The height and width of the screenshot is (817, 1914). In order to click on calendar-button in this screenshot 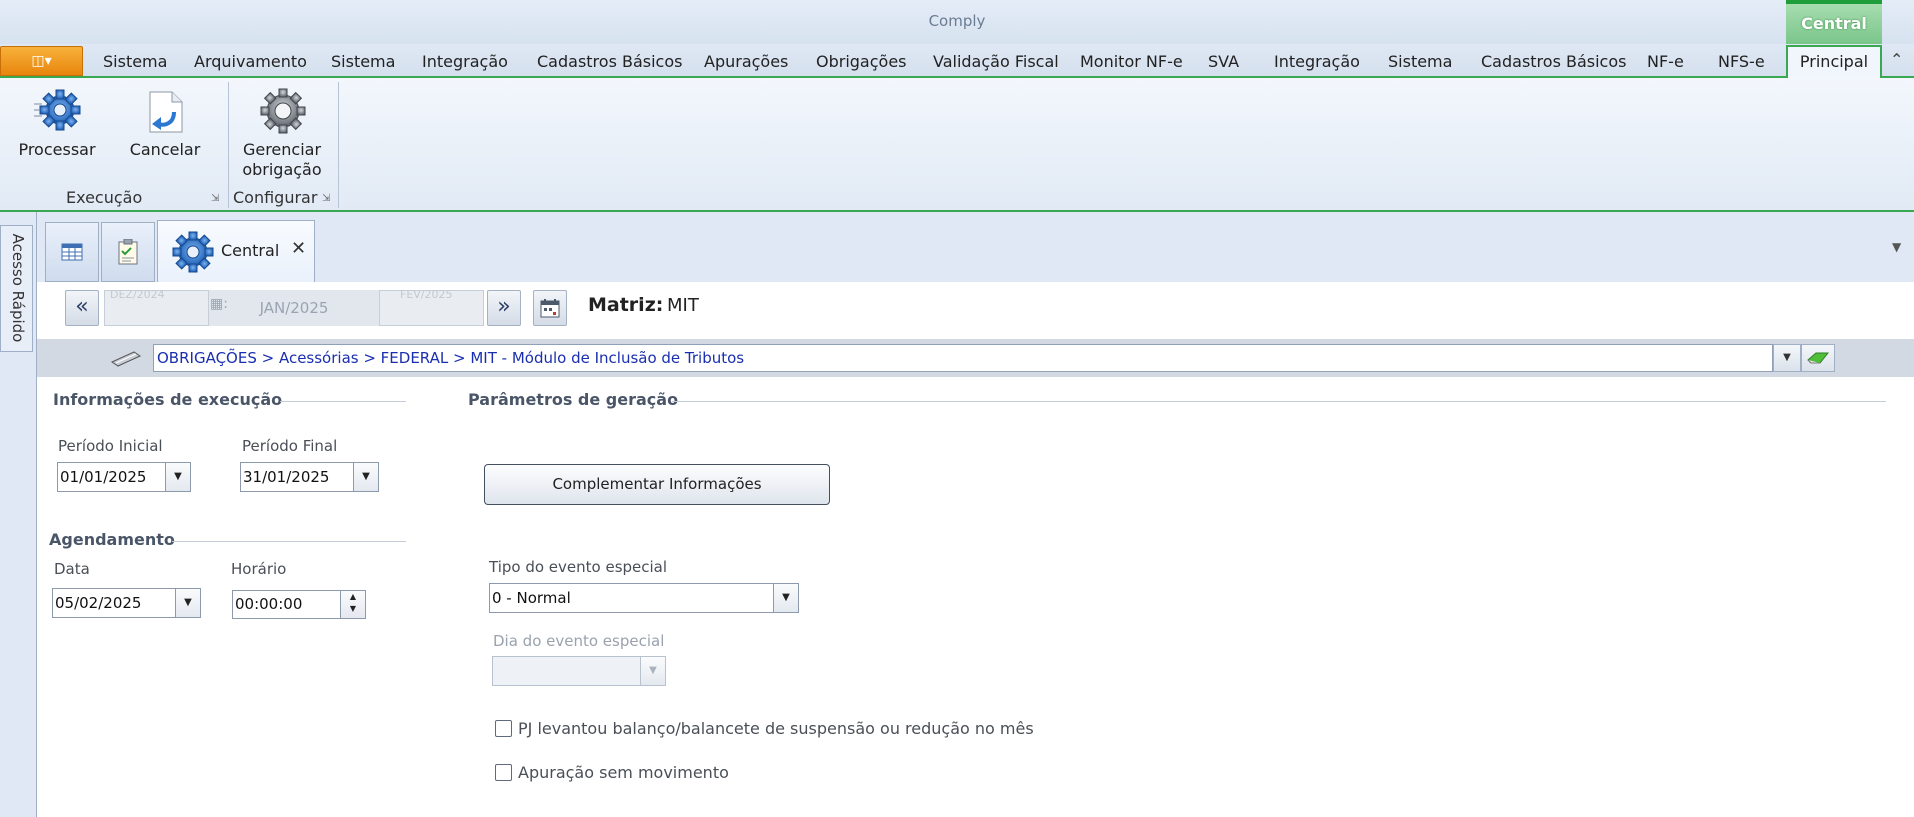, I will do `click(550, 308)`.